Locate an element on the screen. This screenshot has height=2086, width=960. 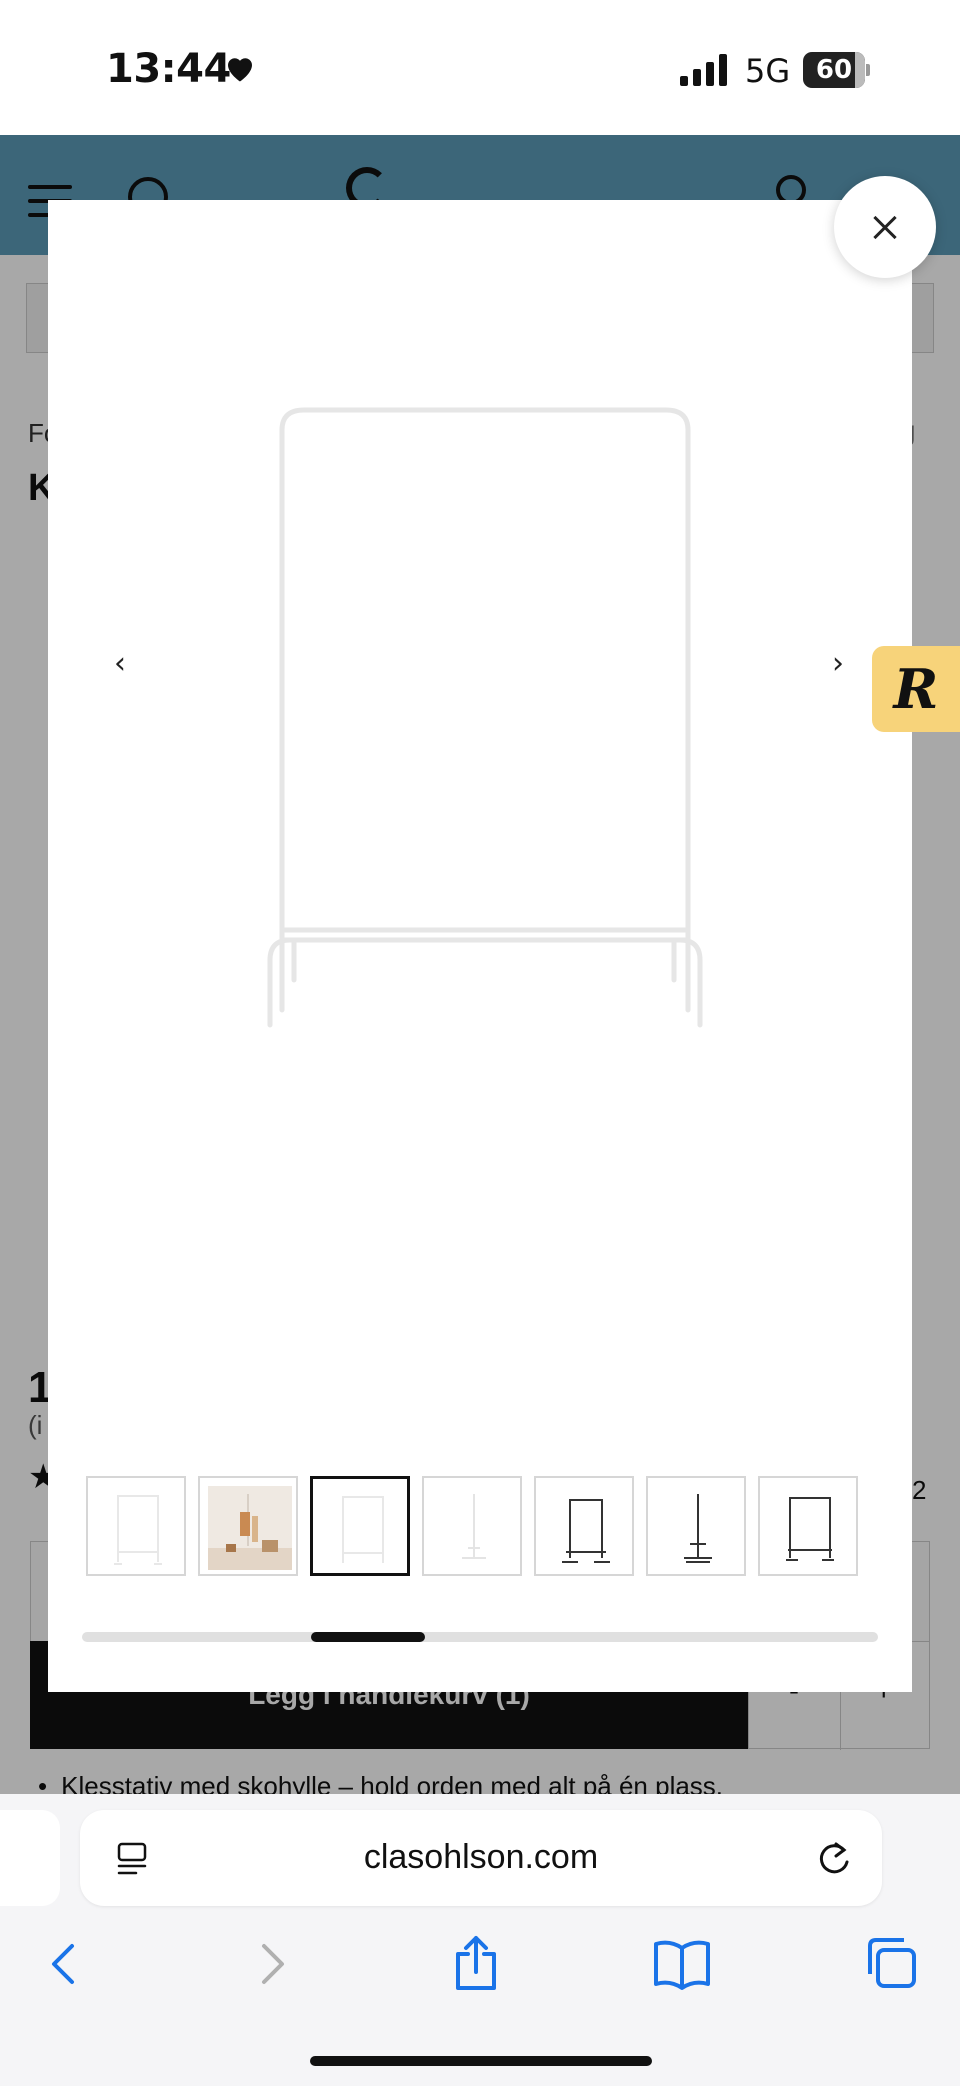
browser-nav is located at coordinates (480, 1974).